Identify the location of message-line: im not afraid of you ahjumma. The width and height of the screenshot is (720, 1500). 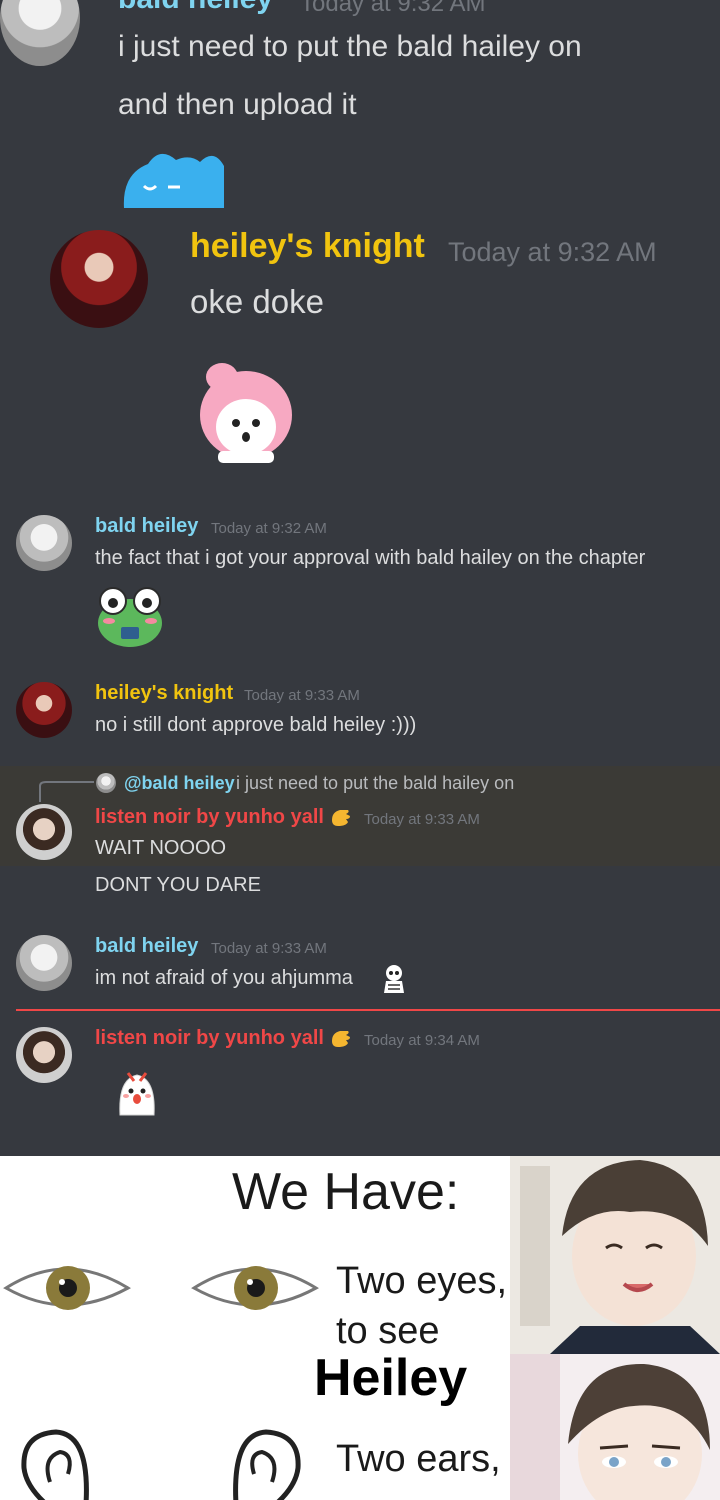
(224, 978).